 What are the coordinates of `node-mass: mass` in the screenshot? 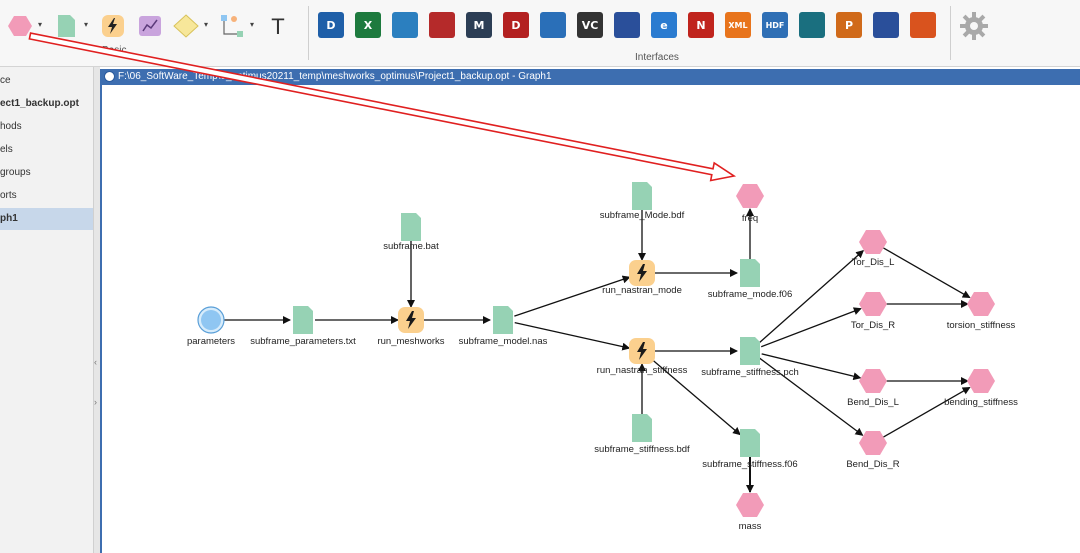 It's located at (750, 512).